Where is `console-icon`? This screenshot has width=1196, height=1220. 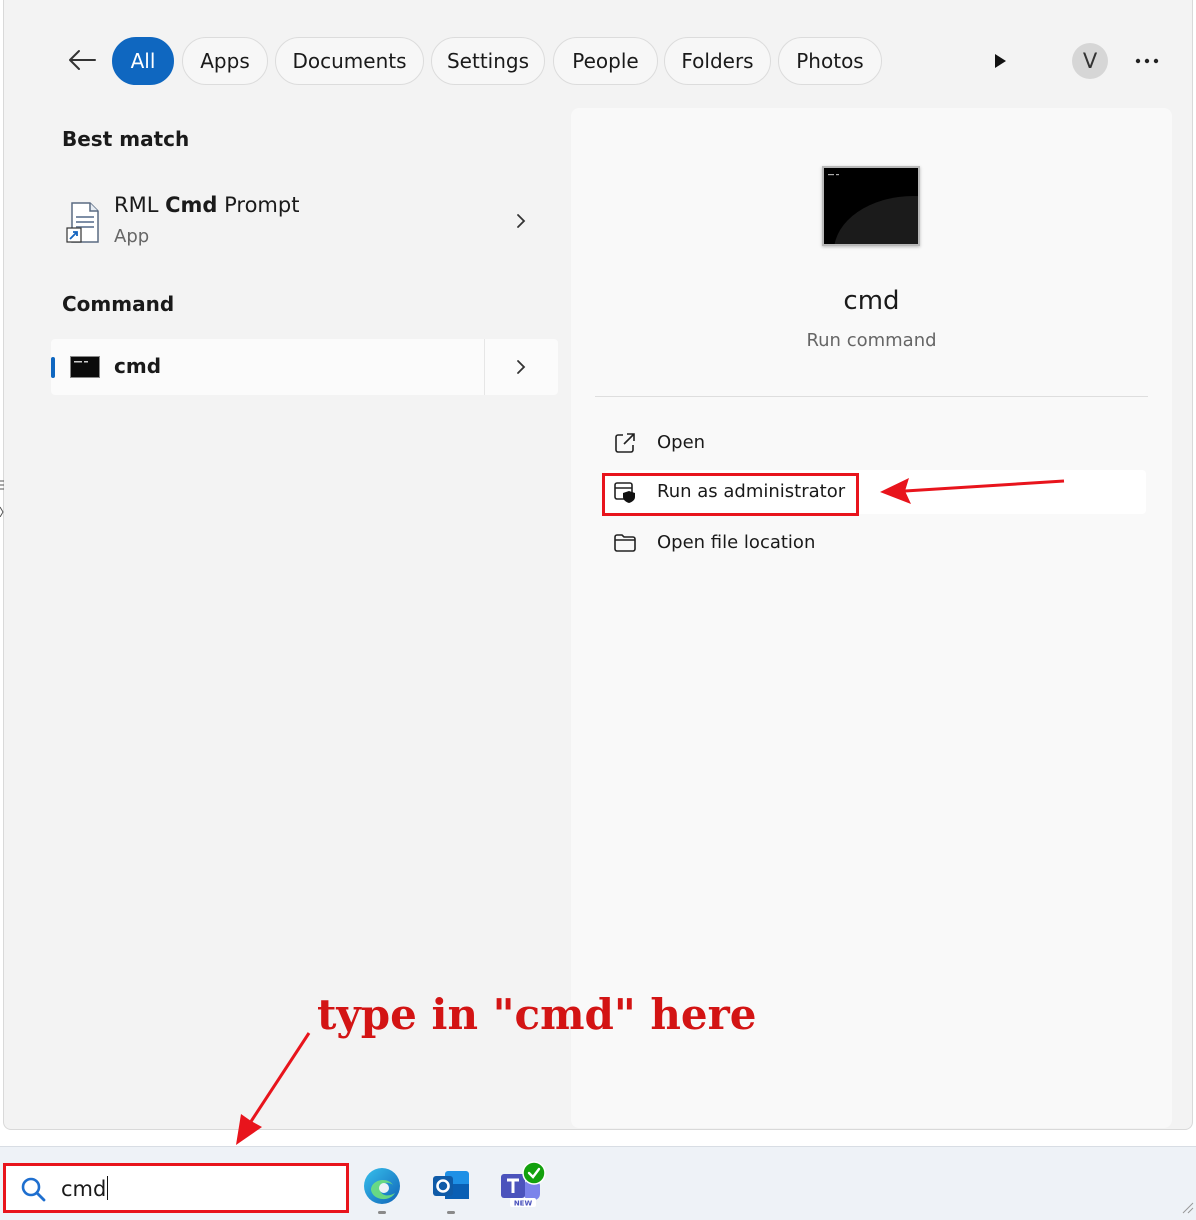 console-icon is located at coordinates (85, 367).